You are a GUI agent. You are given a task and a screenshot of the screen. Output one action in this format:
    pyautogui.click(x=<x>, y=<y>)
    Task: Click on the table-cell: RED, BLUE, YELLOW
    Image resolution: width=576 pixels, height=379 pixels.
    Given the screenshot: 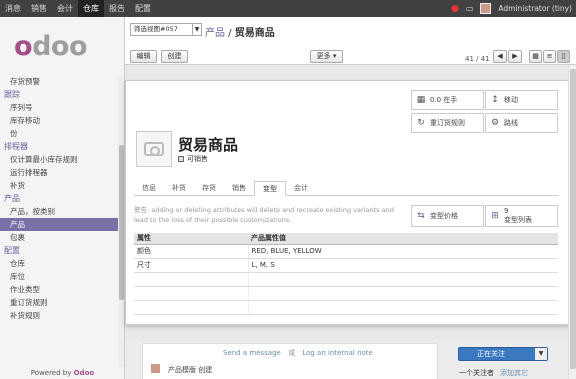 What is the action you would take?
    pyautogui.click(x=403, y=251)
    